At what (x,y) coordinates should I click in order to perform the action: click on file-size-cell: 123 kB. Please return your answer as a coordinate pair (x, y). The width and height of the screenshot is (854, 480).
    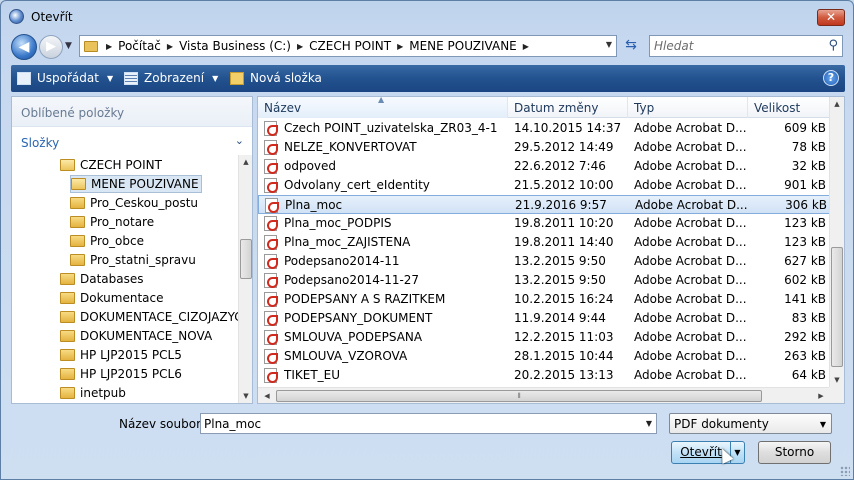
    Looking at the image, I should click on (805, 242).